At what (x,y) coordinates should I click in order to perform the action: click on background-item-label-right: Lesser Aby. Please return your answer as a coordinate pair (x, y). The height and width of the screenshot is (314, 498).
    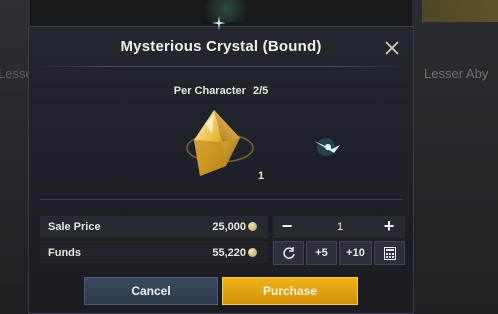
    Looking at the image, I should click on (456, 73).